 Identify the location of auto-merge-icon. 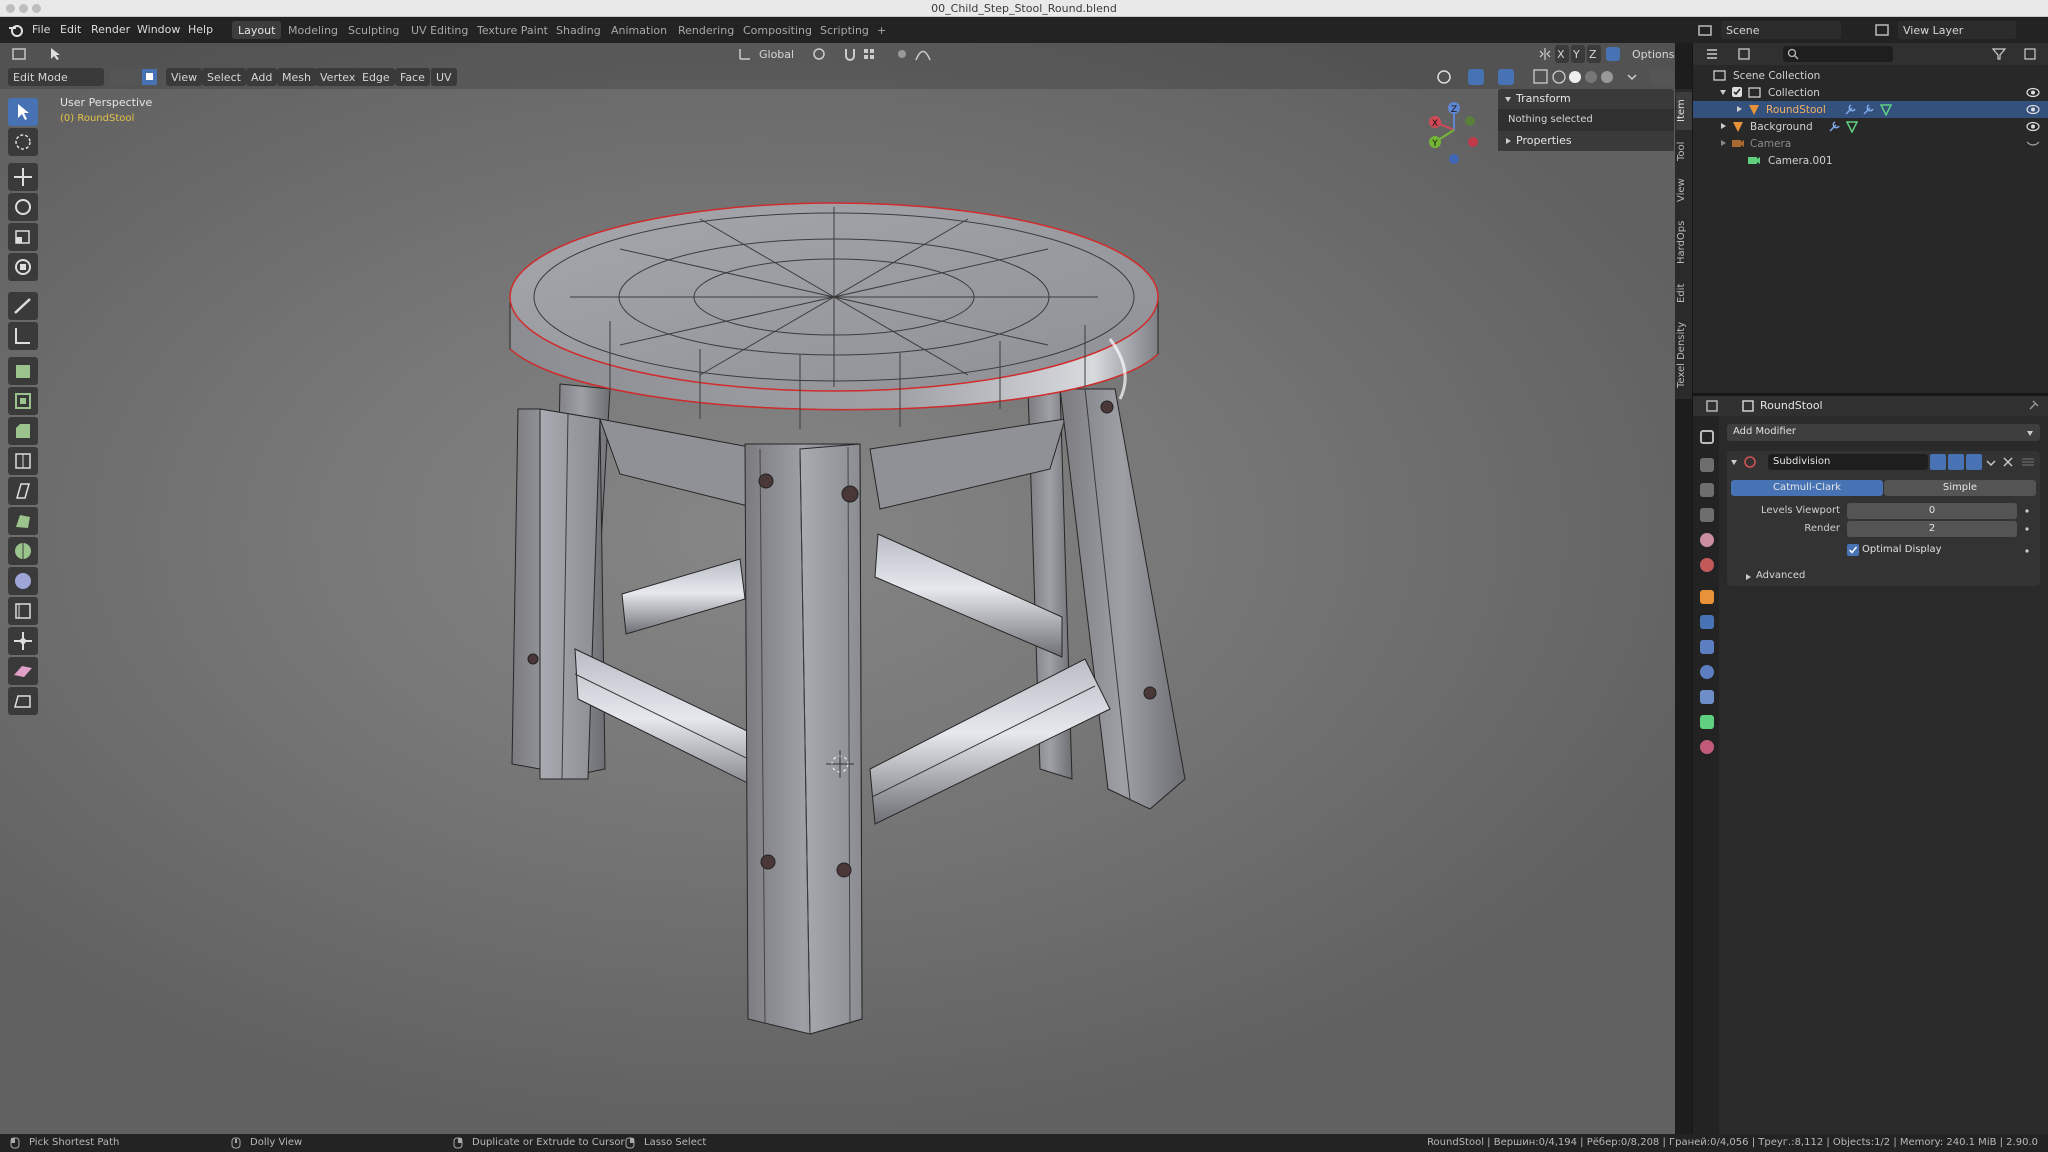
(1613, 54).